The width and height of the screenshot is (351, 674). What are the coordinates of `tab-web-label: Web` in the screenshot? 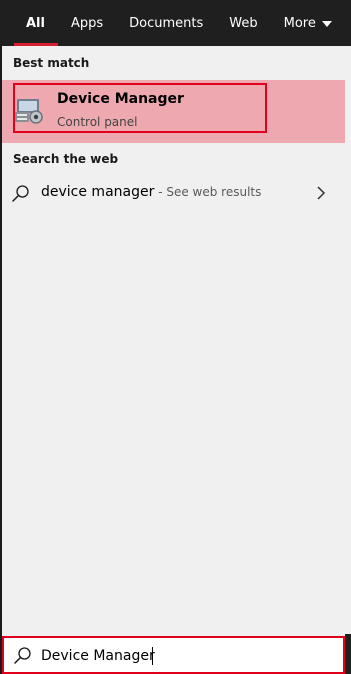 It's located at (243, 23).